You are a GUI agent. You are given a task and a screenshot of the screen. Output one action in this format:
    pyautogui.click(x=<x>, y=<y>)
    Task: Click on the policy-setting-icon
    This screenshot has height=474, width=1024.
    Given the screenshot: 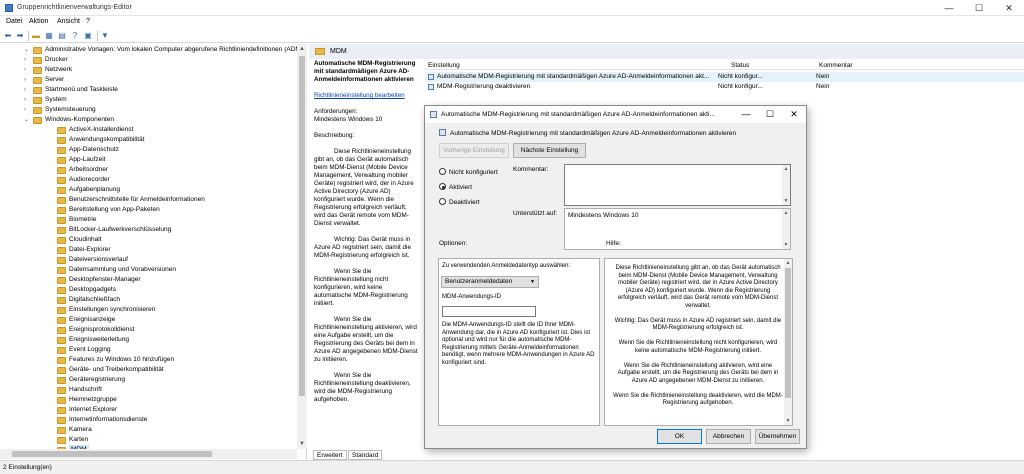 What is the action you would take?
    pyautogui.click(x=433, y=114)
    